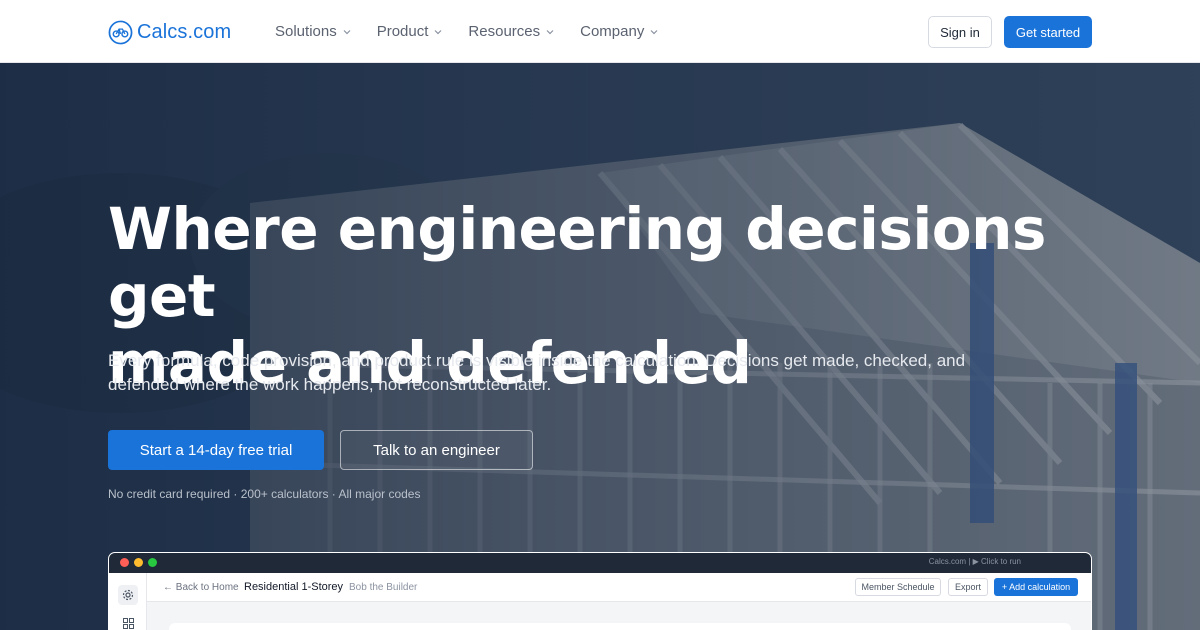  Describe the element at coordinates (436, 450) in the screenshot. I see `talk-to-engineer-button: Talk to an engineer` at that location.